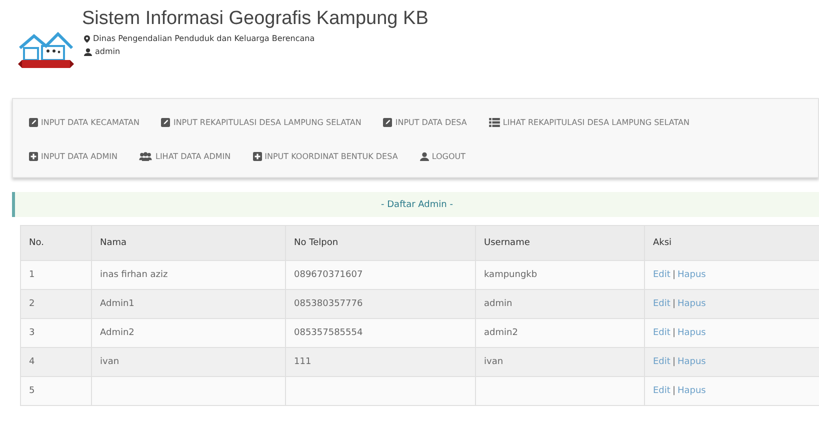 Image resolution: width=819 pixels, height=421 pixels. Describe the element at coordinates (73, 156) in the screenshot. I see `nav-link: INPUT DATA ADMIN` at that location.